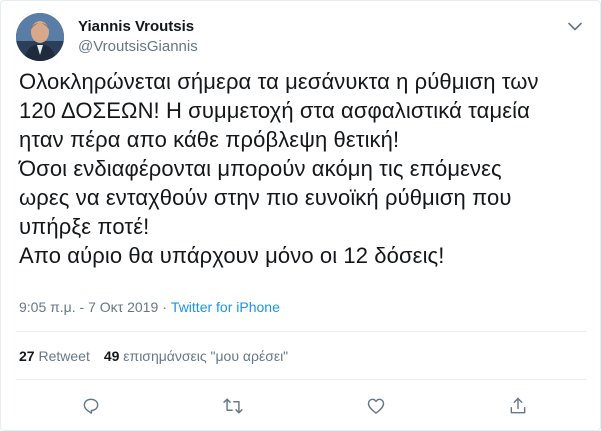 The width and height of the screenshot is (601, 431). What do you see at coordinates (91, 406) in the screenshot?
I see `reply-icon` at bounding box center [91, 406].